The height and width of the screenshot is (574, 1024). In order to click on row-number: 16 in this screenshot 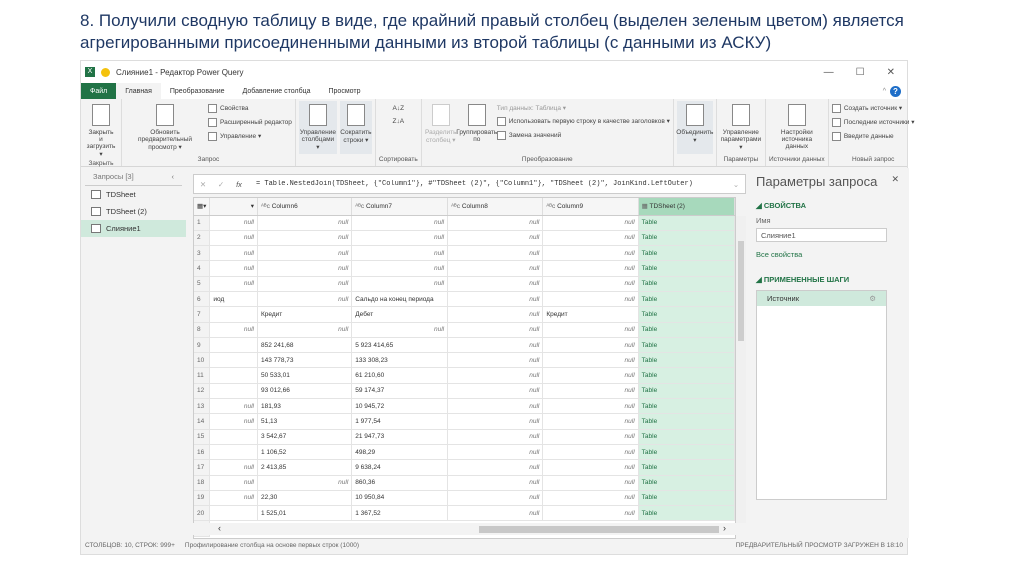, I will do `click(202, 452)`.